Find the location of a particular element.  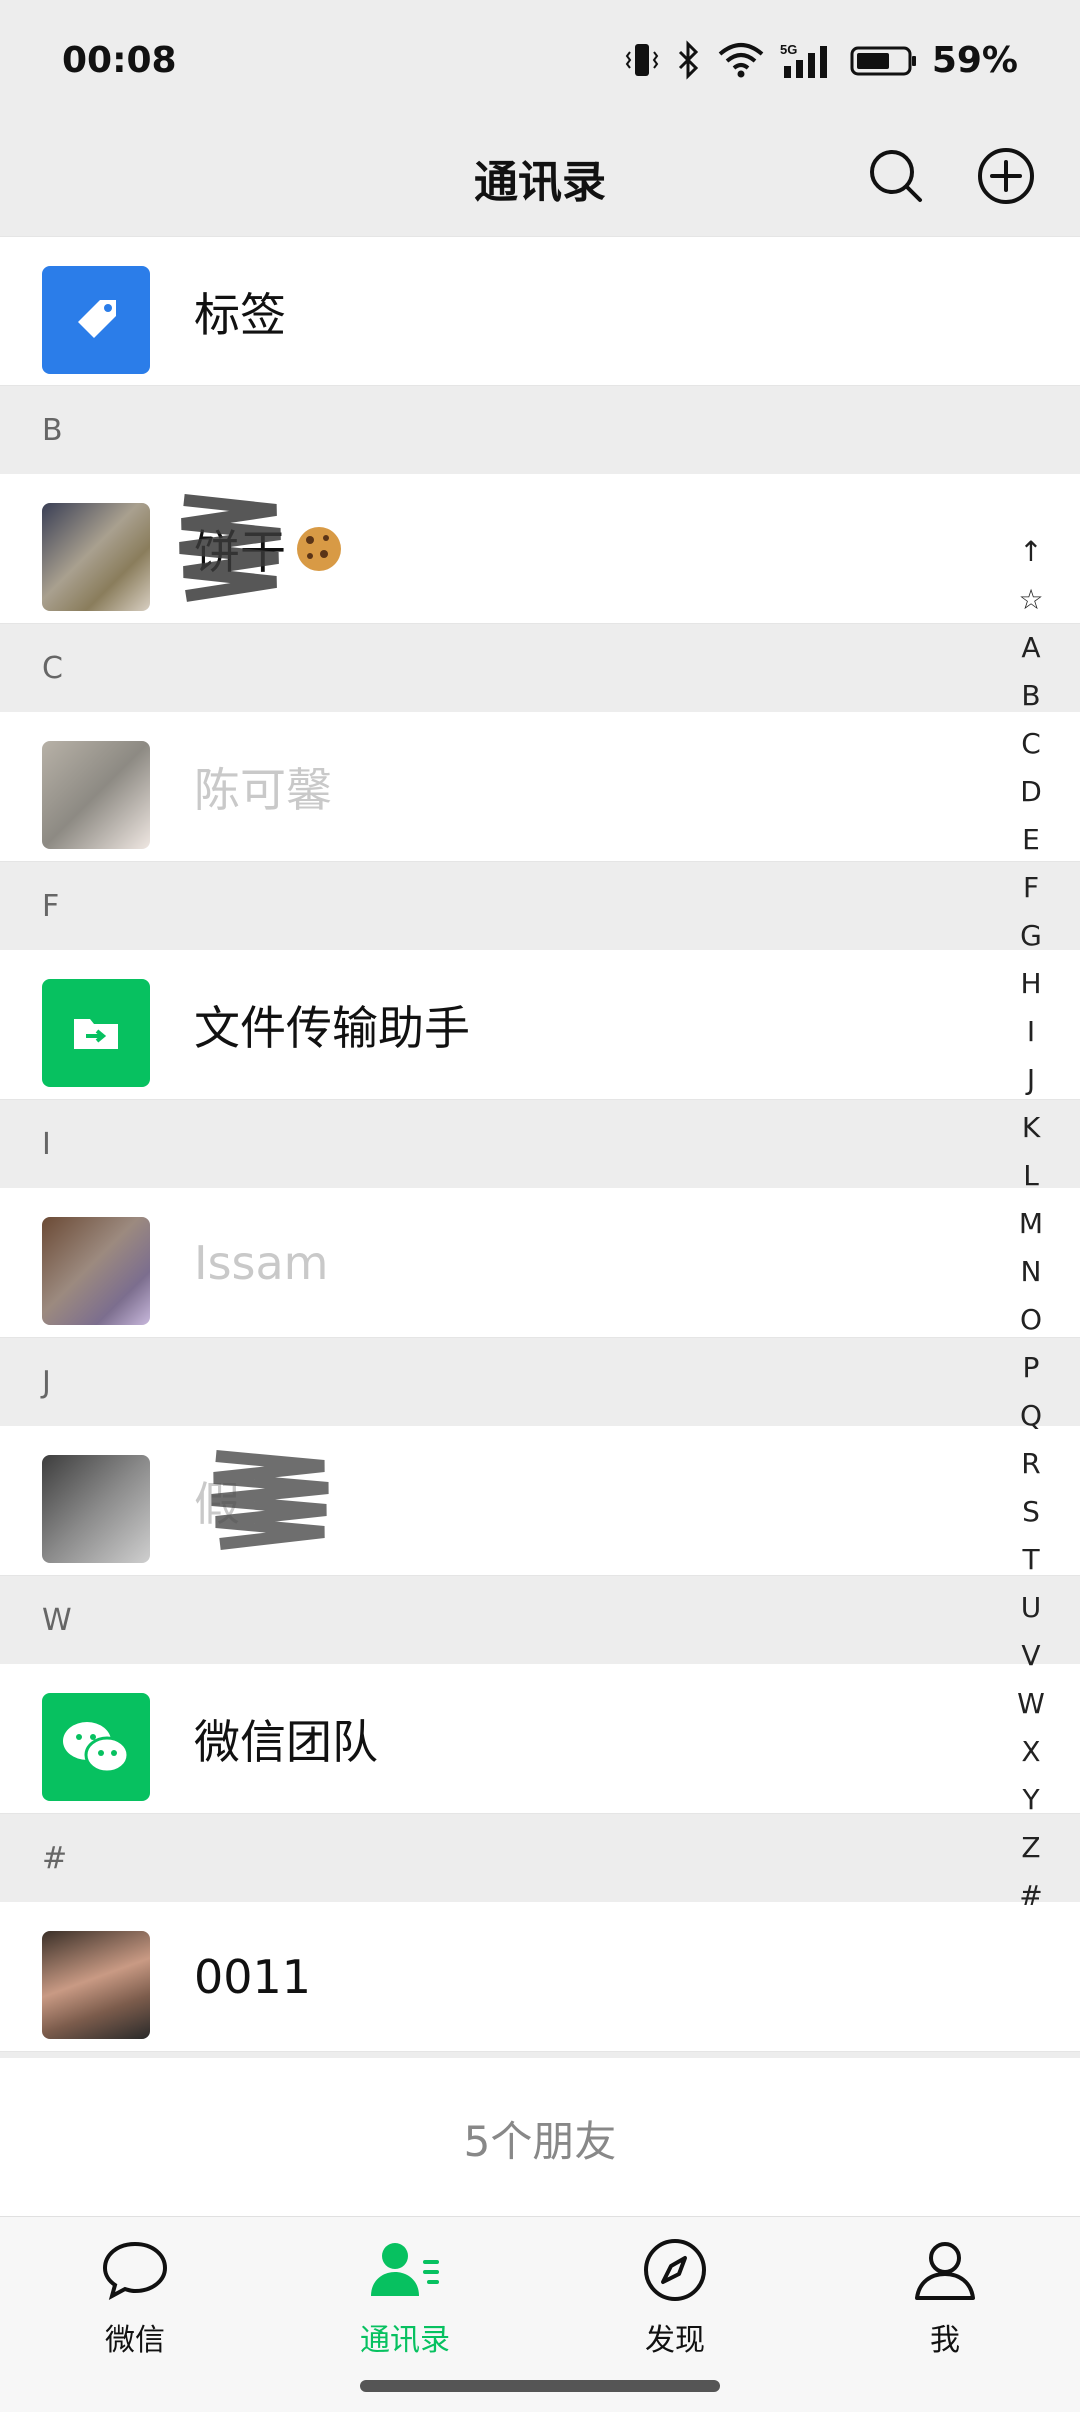

wechat-team-icon is located at coordinates (96, 1747).